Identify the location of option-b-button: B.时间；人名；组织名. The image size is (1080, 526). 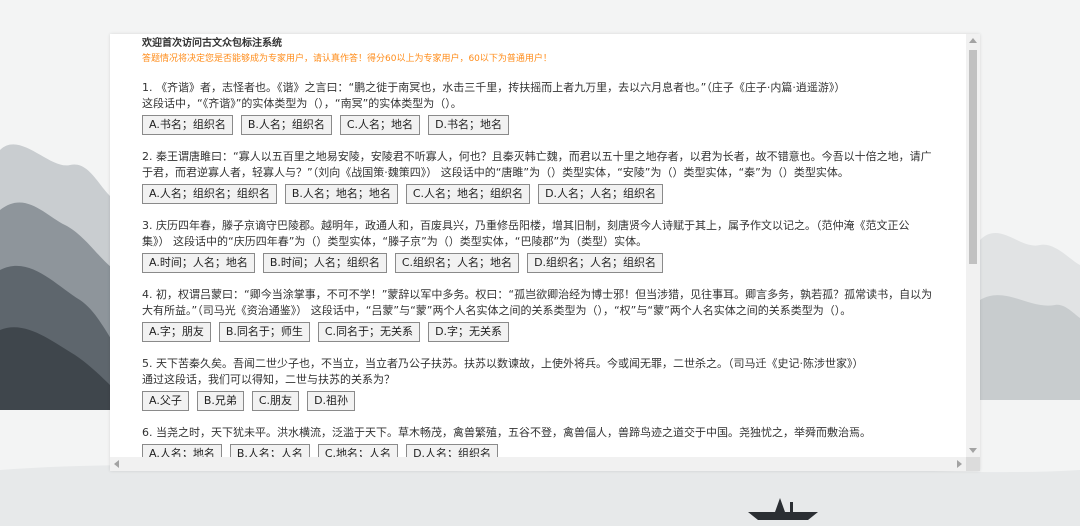
(324, 263).